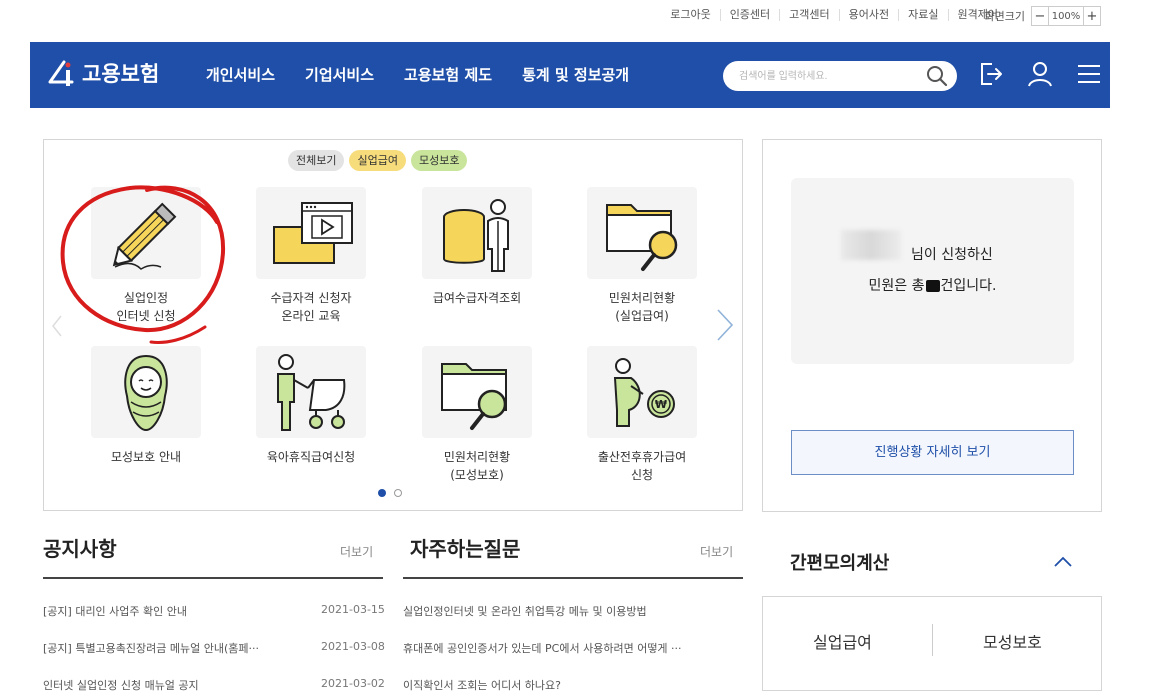 The image size is (1149, 691). I want to click on service-label: 수급자격 신청자 온라인 교육, so click(311, 307).